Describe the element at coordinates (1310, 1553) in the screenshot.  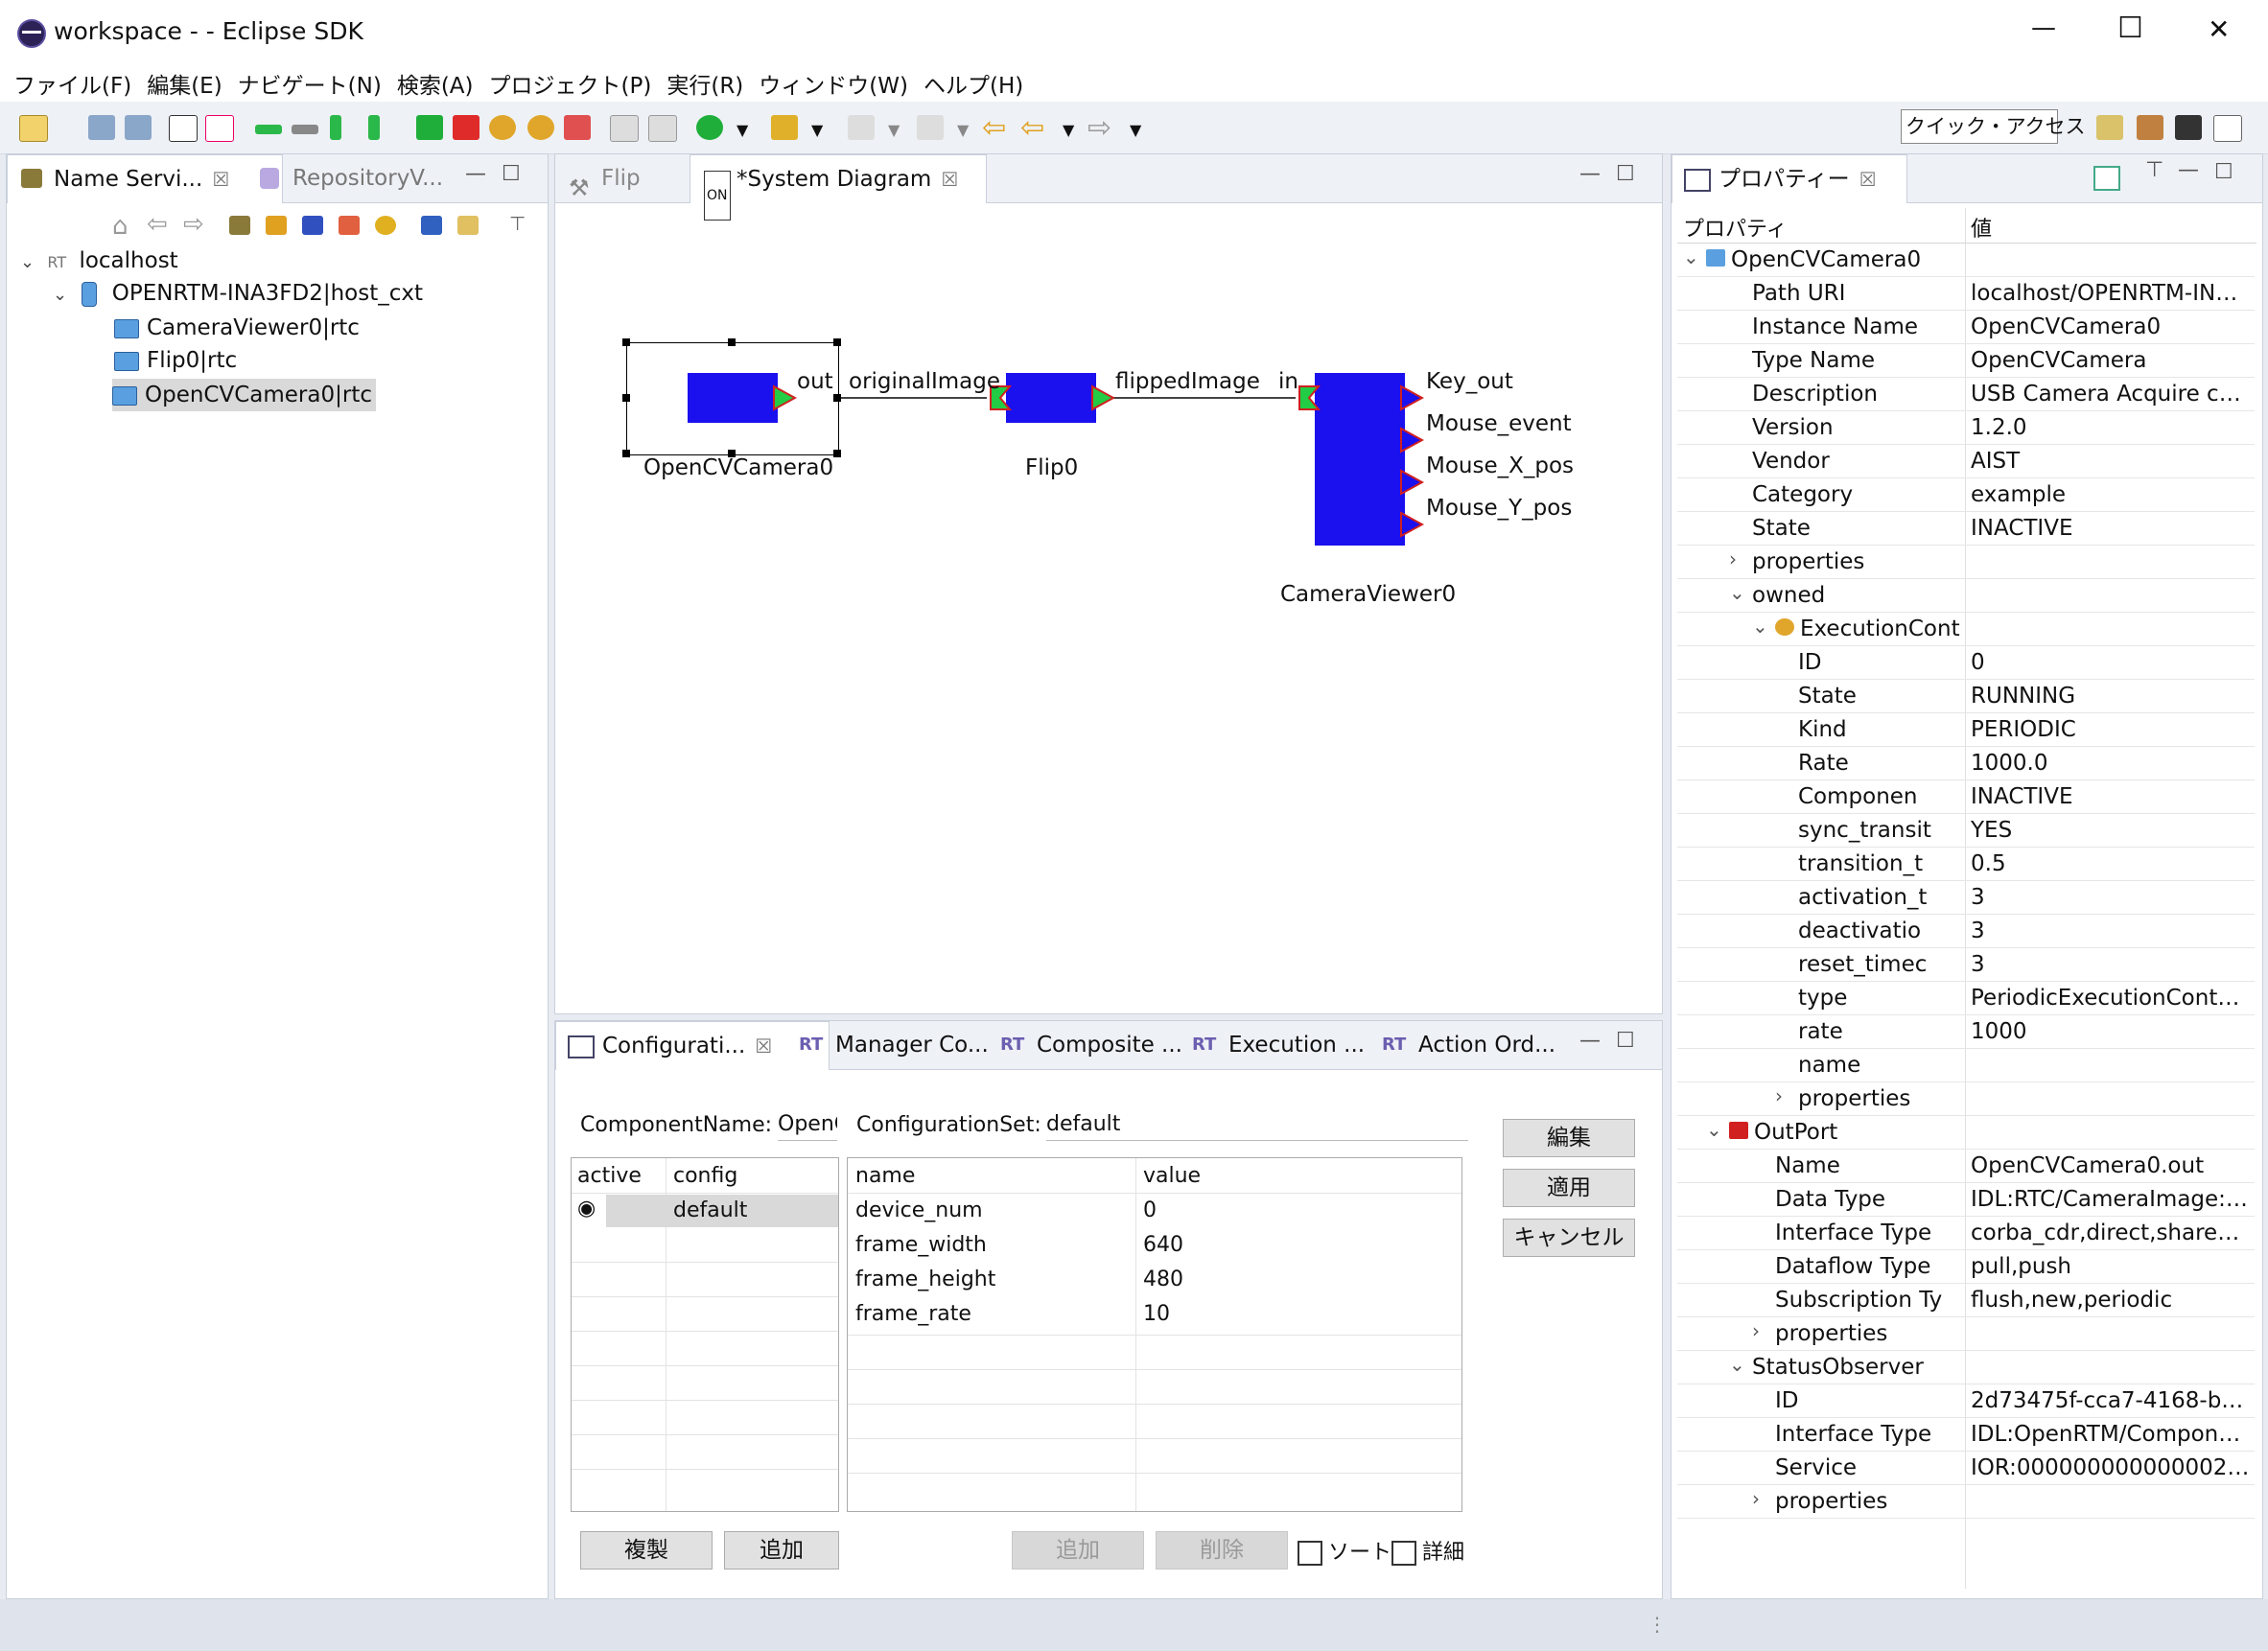
I see `checkbox-box` at that location.